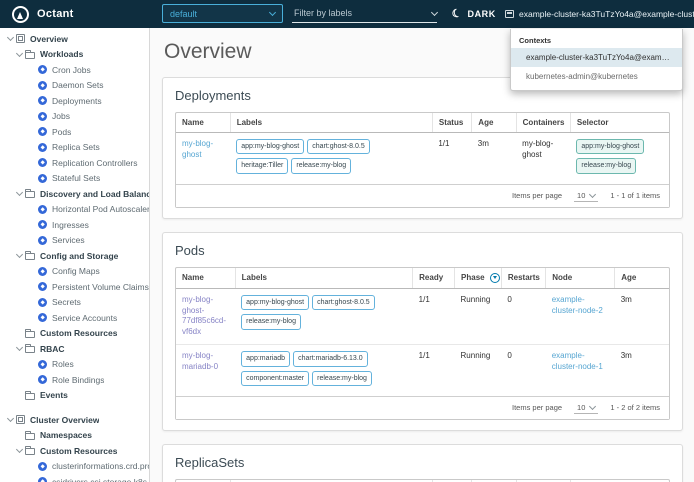 This screenshot has height=482, width=694. What do you see at coordinates (95, 162) in the screenshot?
I see `sidebar-item-label: Replication Controllers` at bounding box center [95, 162].